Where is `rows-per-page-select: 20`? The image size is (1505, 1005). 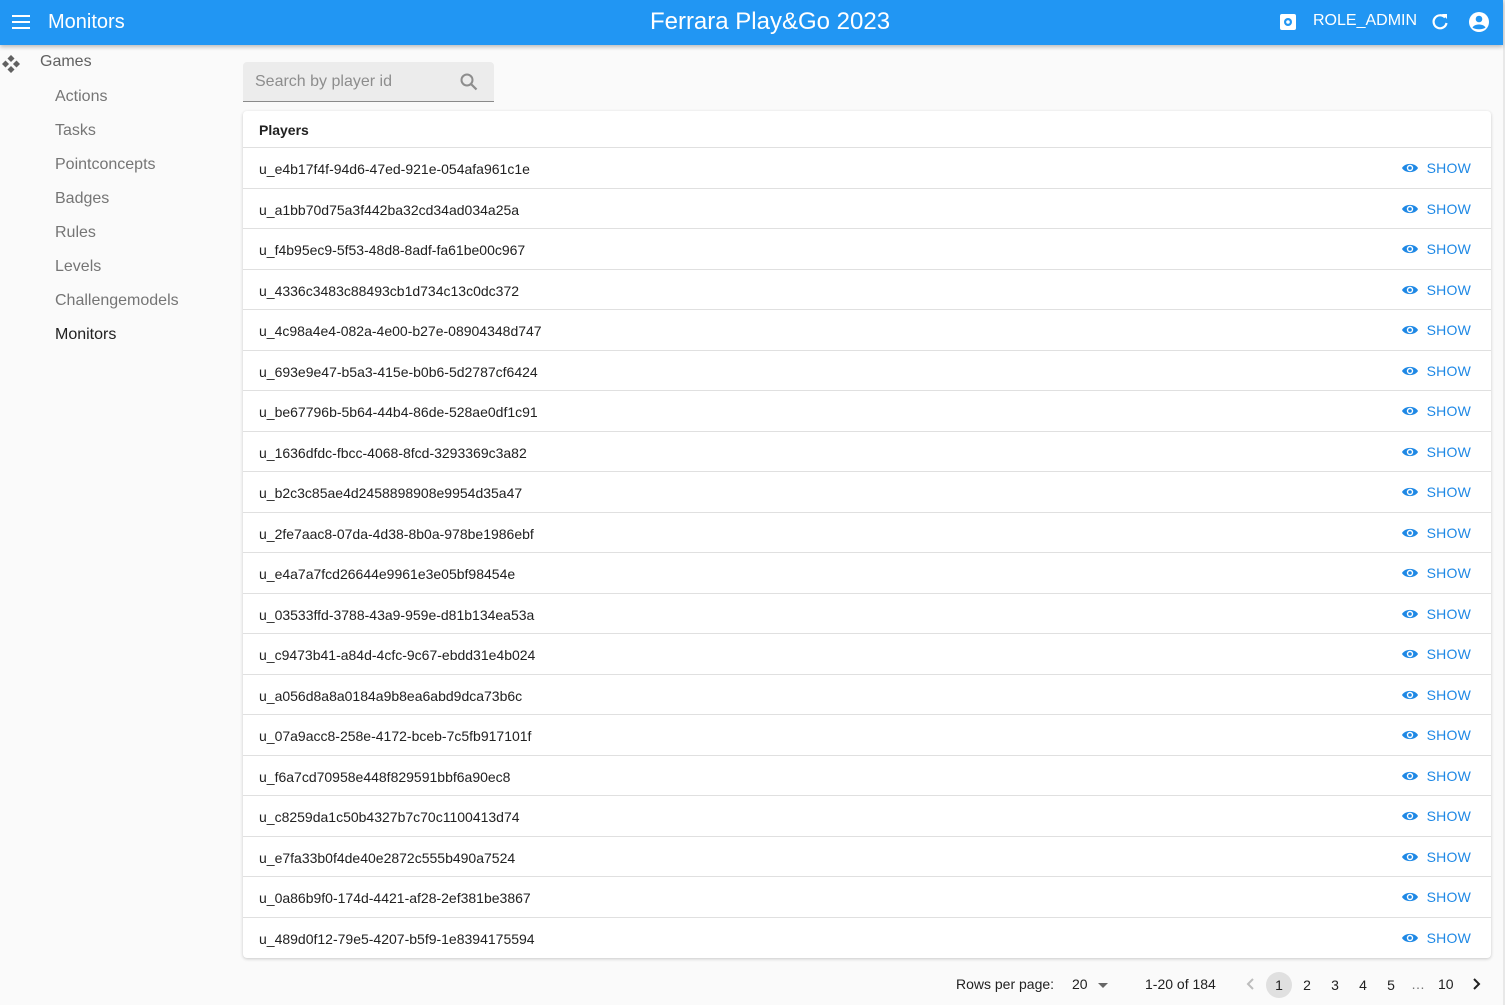
rows-per-page-select: 20 is located at coordinates (1090, 984).